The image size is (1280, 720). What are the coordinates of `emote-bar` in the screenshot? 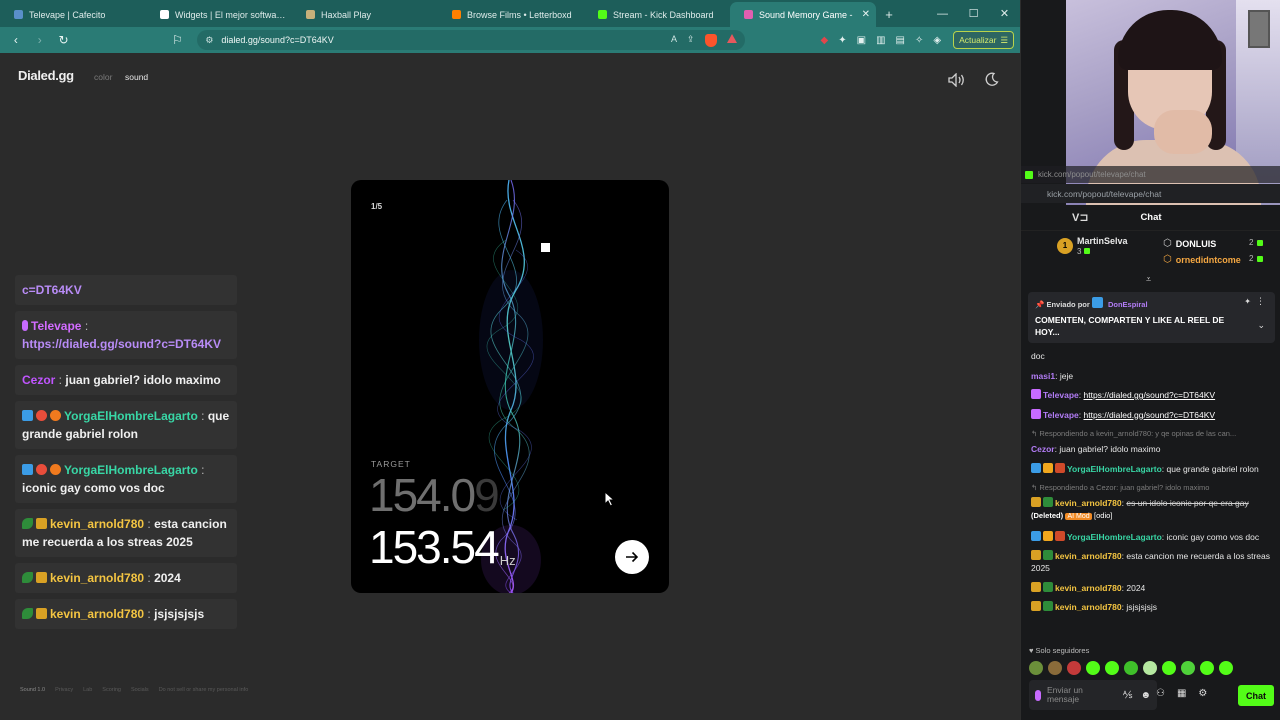 It's located at (1131, 668).